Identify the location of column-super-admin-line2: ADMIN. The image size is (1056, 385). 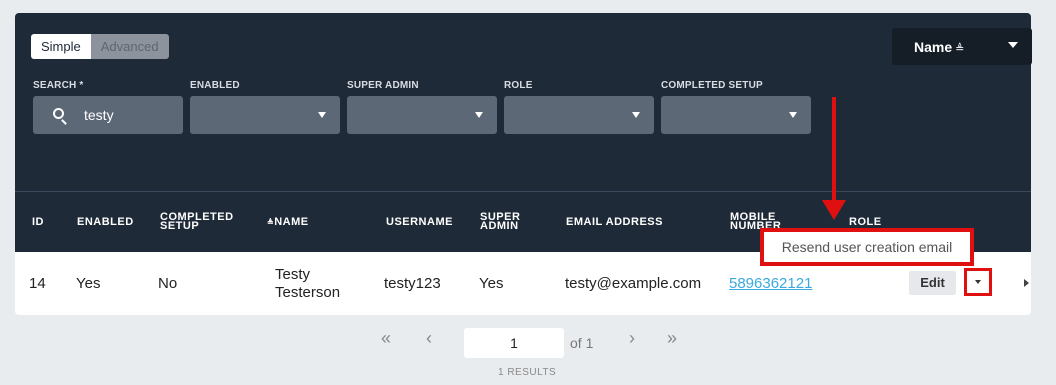
(499, 226).